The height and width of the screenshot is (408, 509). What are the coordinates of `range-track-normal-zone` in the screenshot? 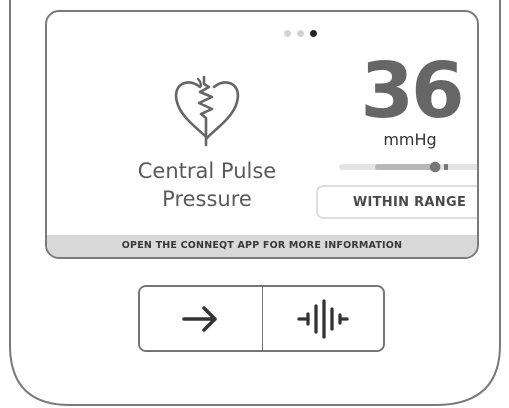 It's located at (406, 167).